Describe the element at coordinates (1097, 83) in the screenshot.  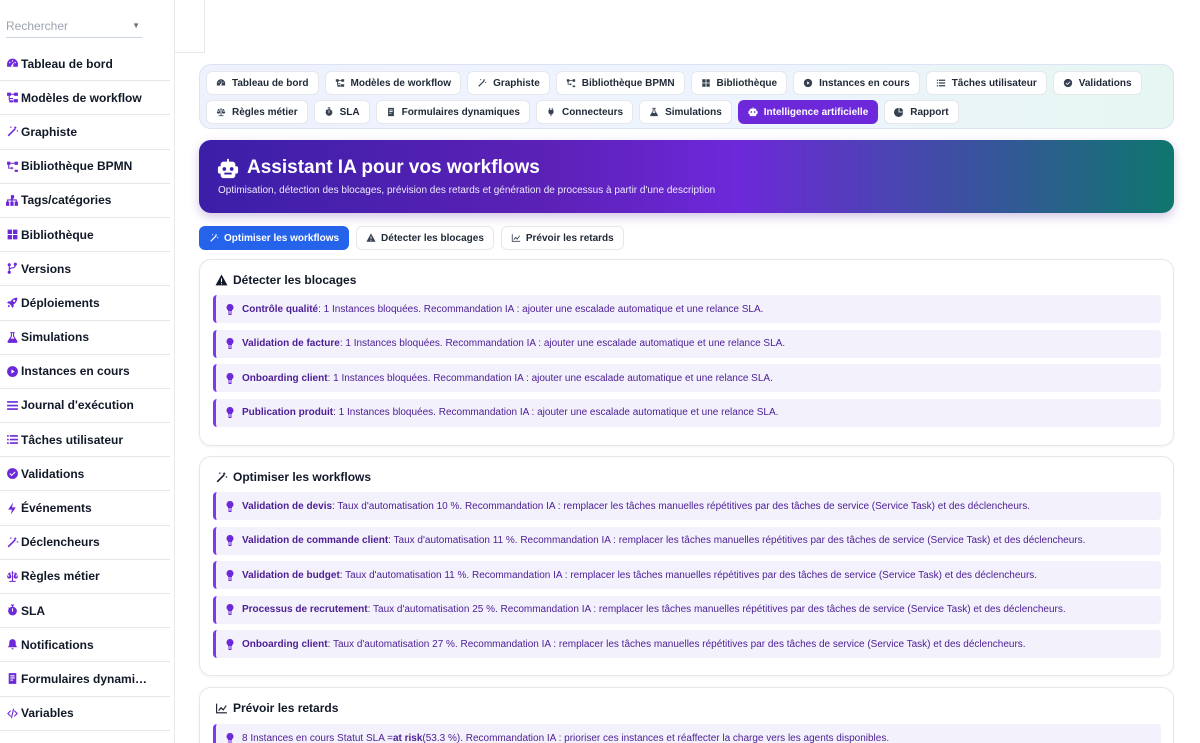
I see `tab-validations: Validations` at that location.